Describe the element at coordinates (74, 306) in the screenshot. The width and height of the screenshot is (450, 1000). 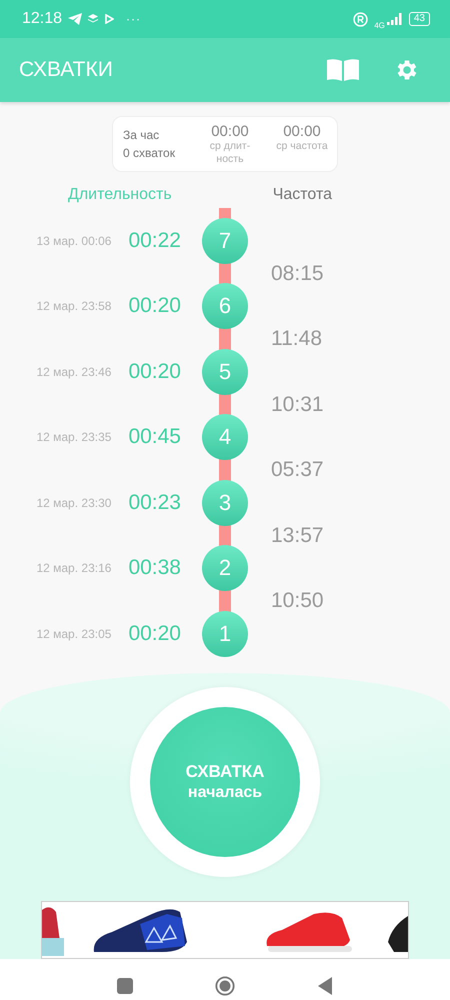
I see `contraction-time: 12 мар. 23:58` at that location.